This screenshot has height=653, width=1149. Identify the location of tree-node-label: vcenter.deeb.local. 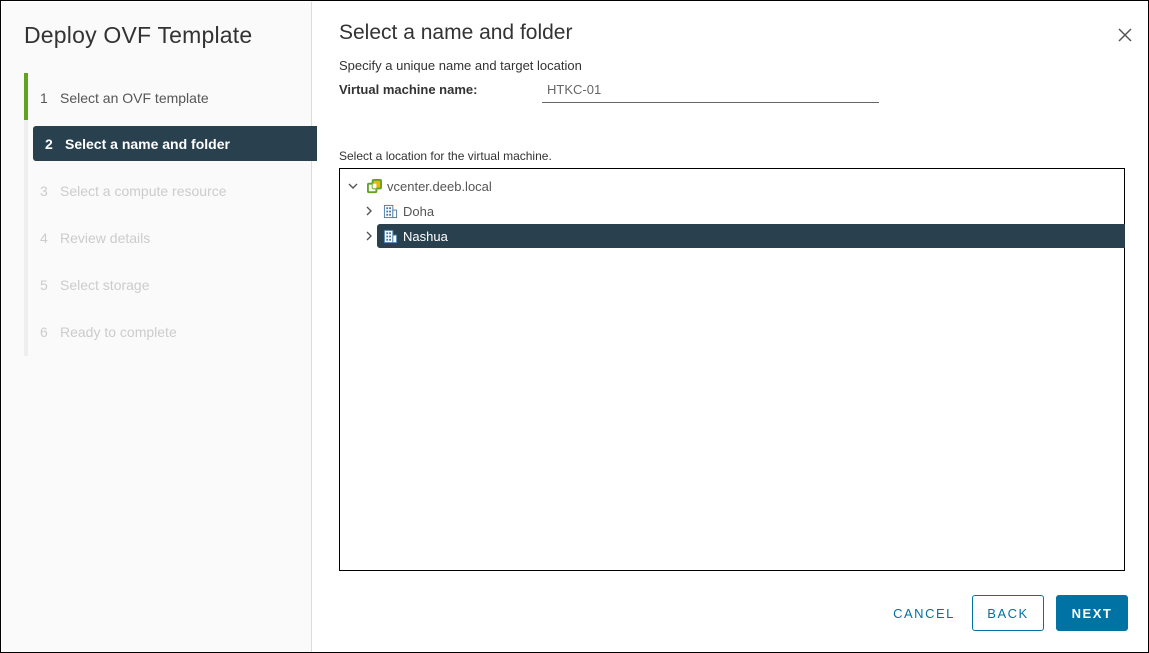
(439, 186).